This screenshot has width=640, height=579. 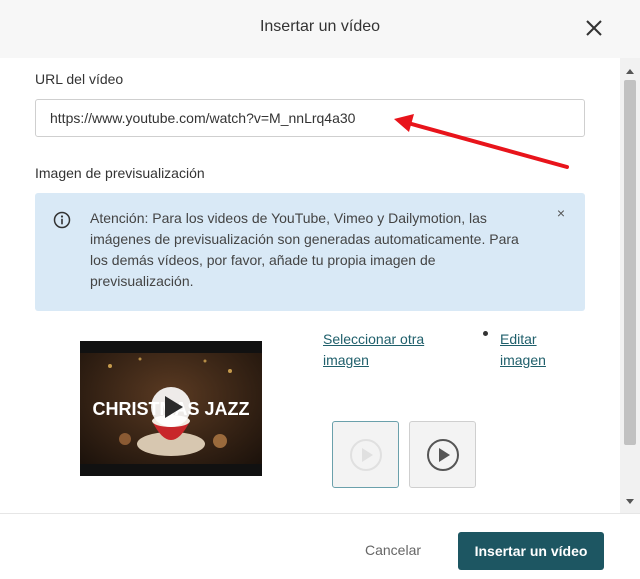 What do you see at coordinates (320, 26) in the screenshot?
I see `dialog-title: Insertar un vídeo` at bounding box center [320, 26].